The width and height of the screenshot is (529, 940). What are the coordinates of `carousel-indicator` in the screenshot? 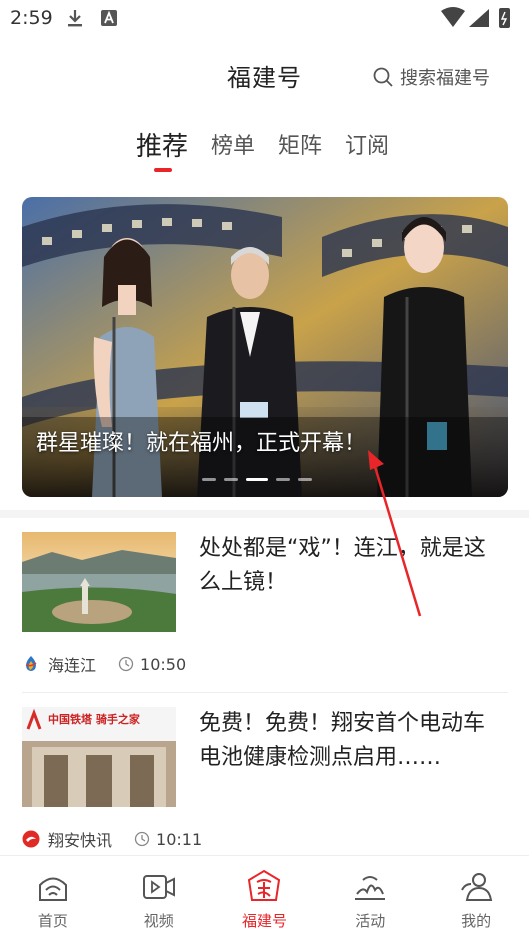 It's located at (261, 479).